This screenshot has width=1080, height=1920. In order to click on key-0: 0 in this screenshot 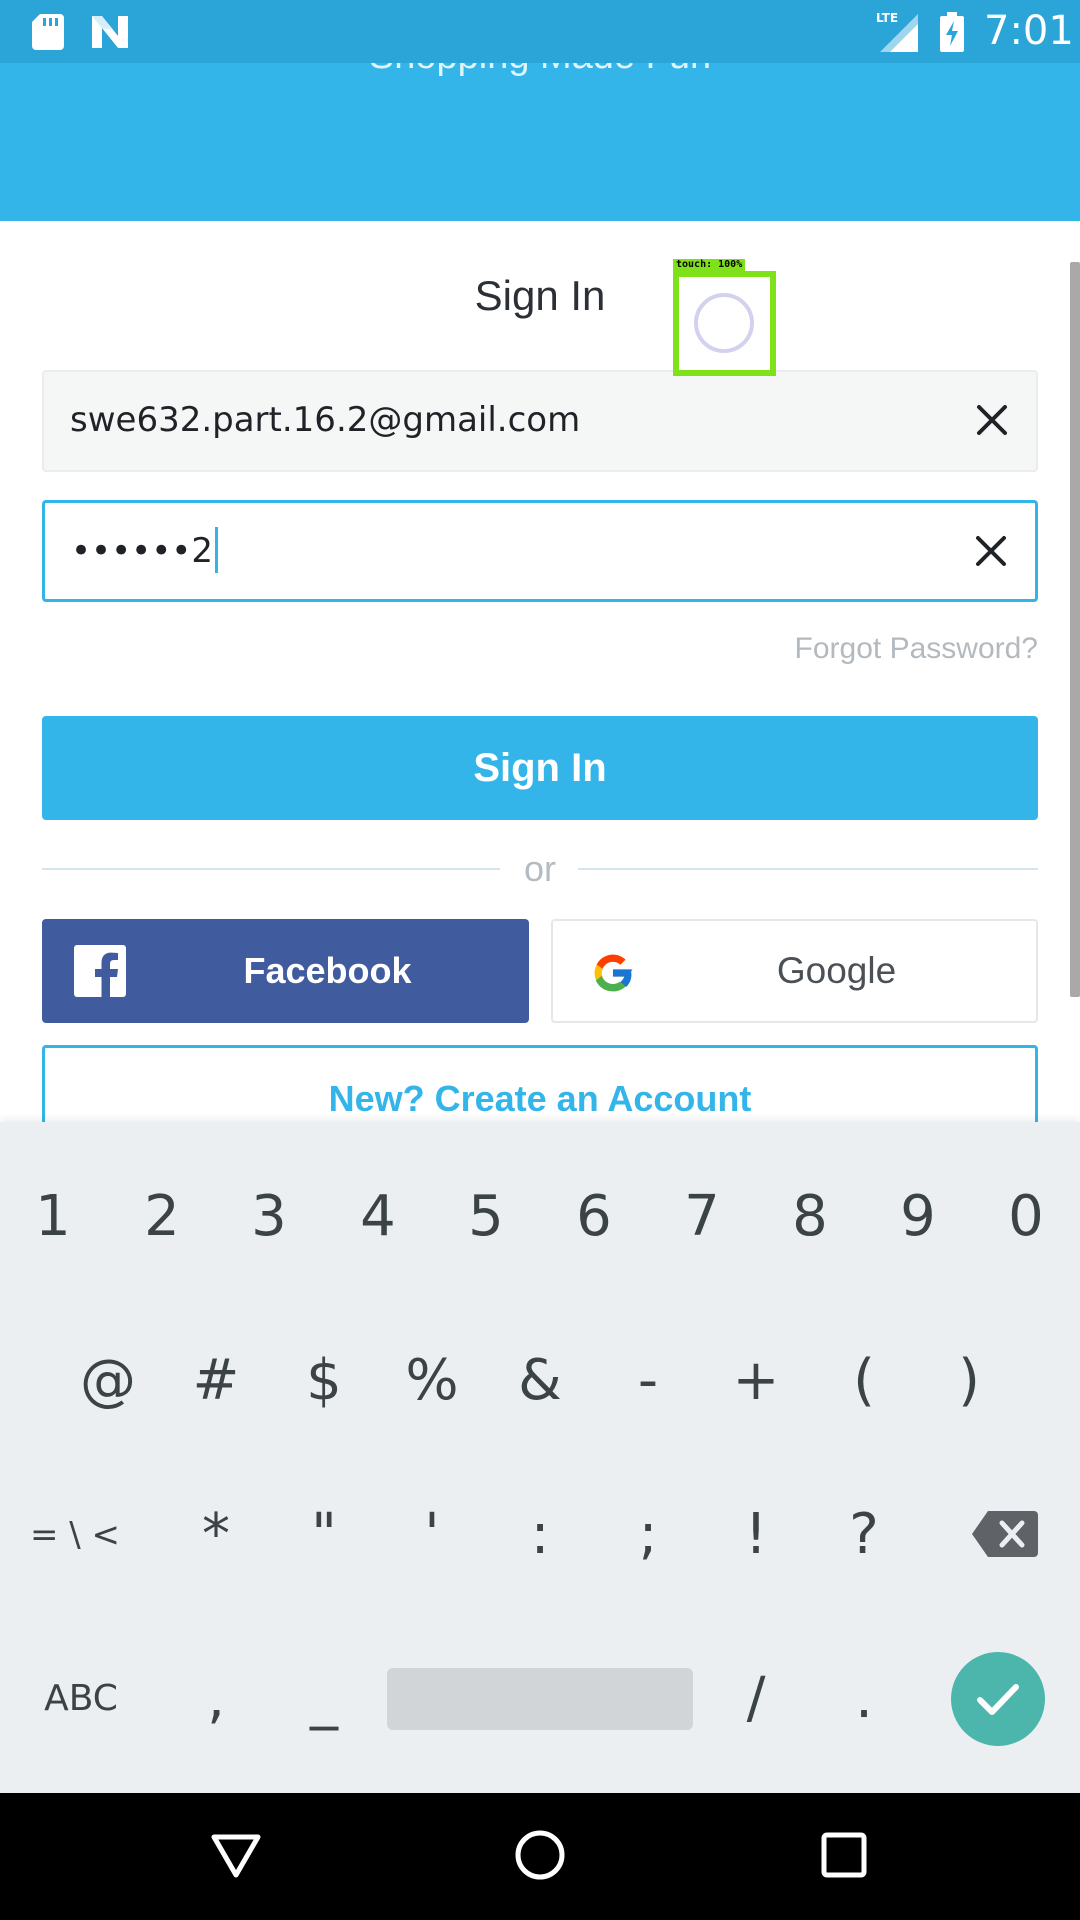, I will do `click(1026, 1217)`.